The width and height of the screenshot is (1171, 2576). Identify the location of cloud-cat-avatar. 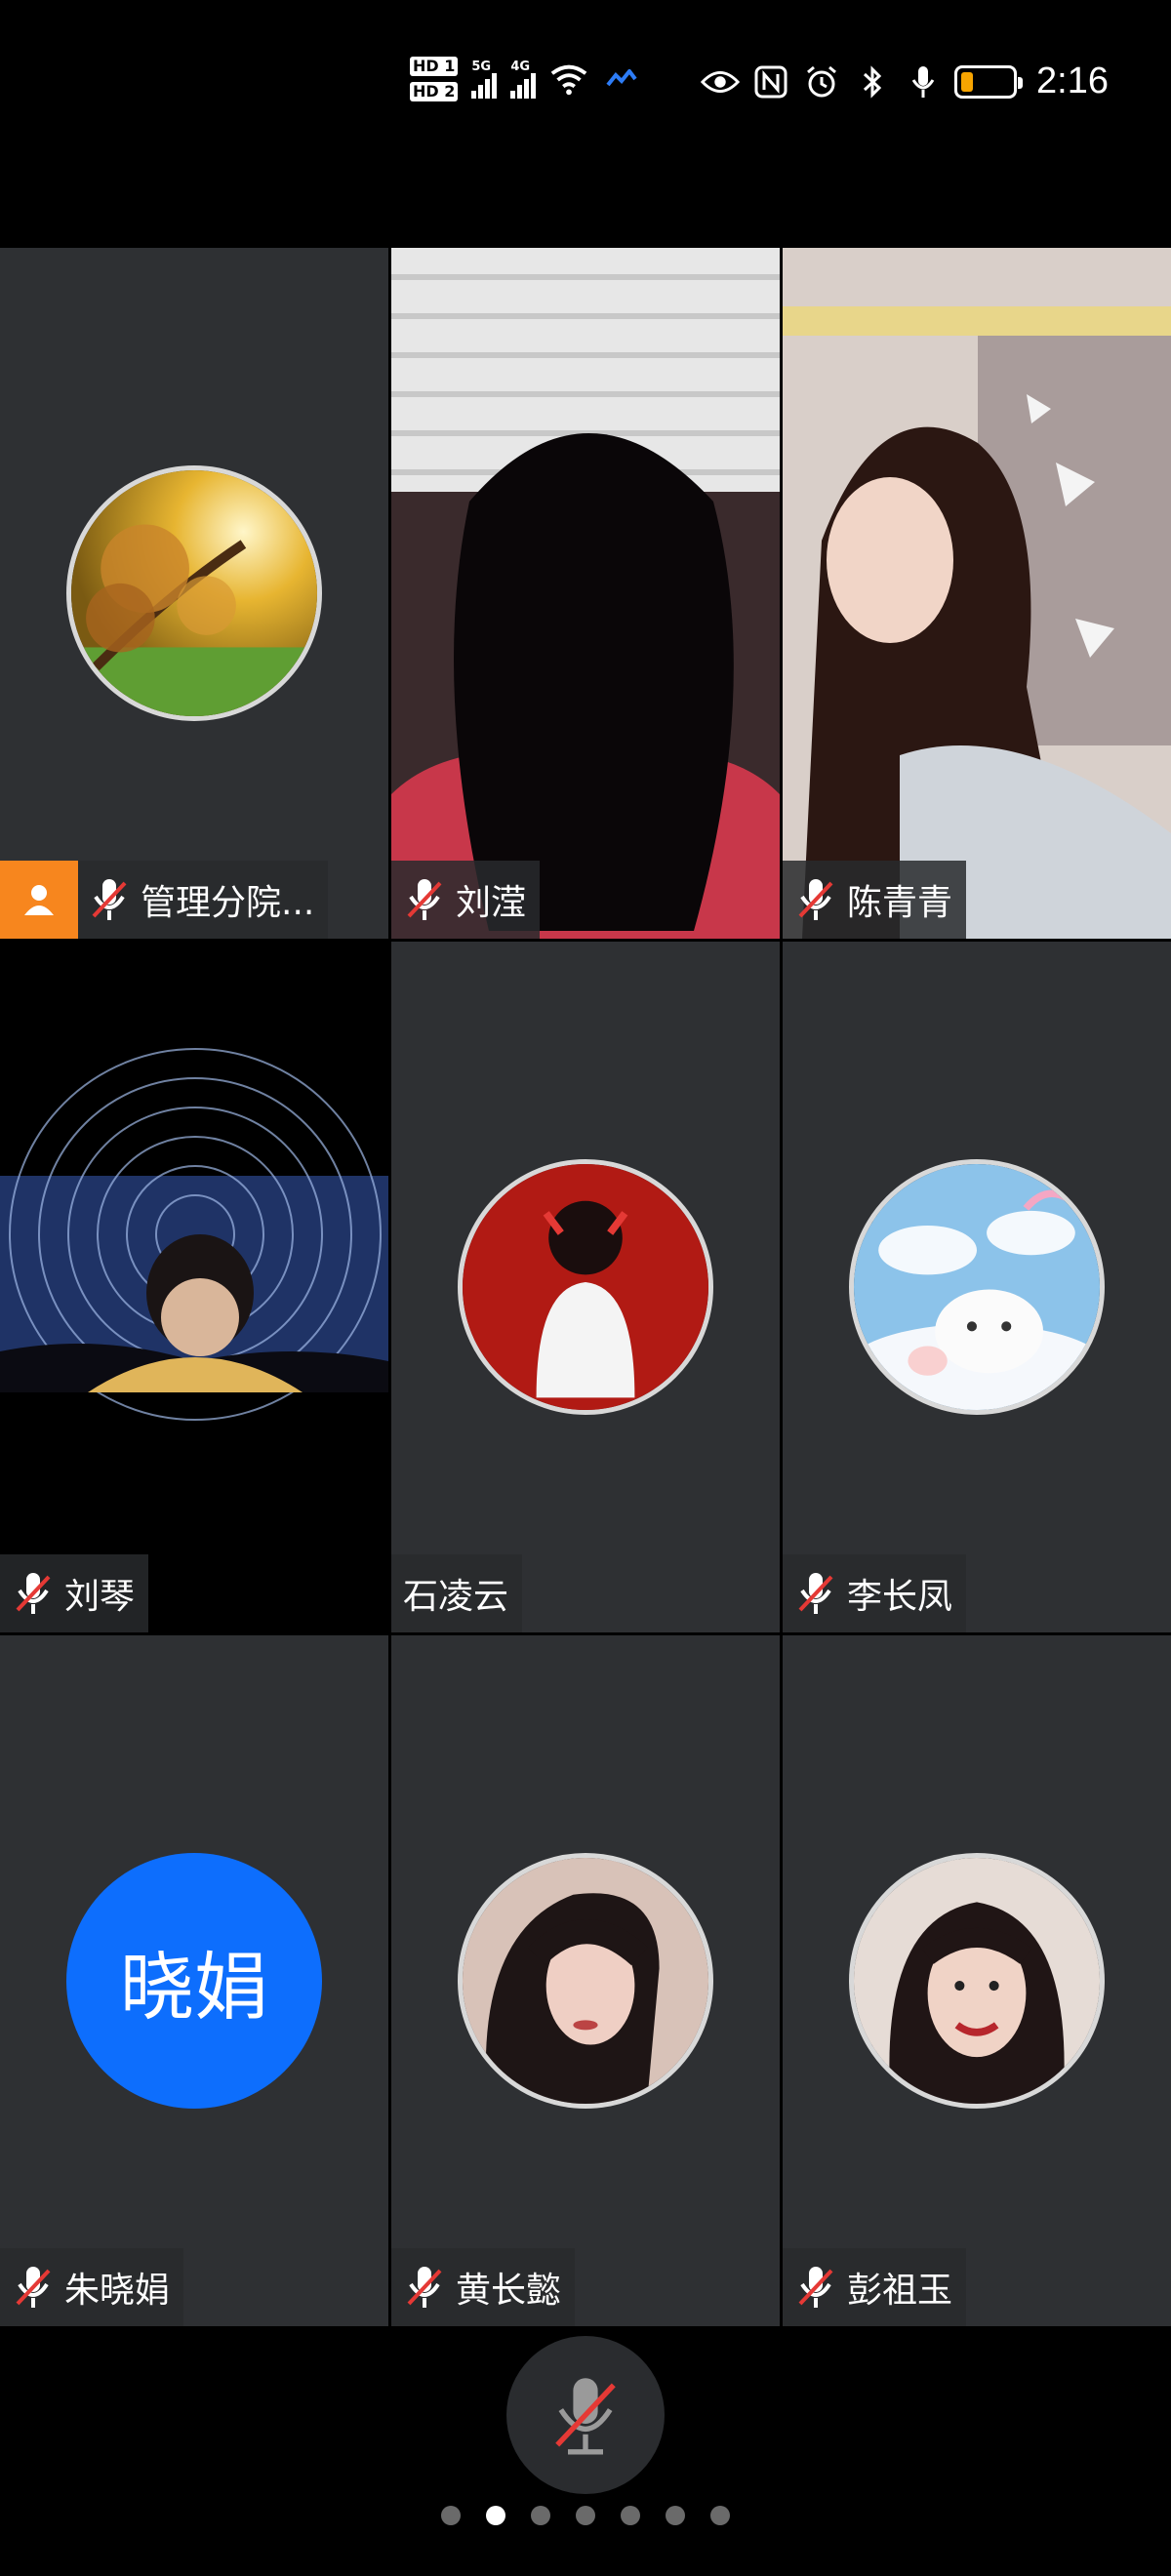
(977, 1287).